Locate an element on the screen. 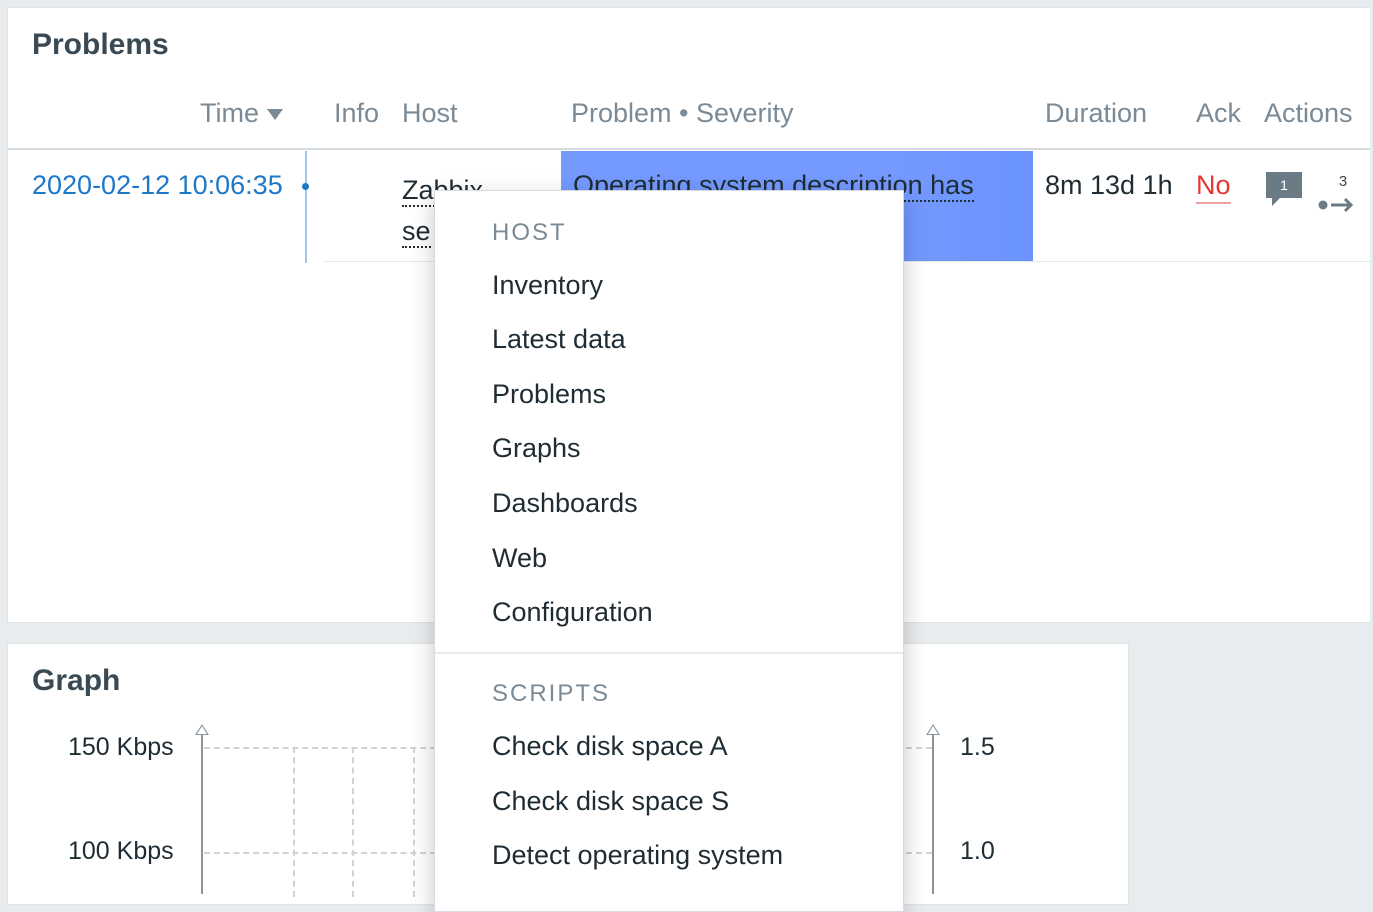  y-left-tick-label: 100 Kbps is located at coordinates (121, 851).